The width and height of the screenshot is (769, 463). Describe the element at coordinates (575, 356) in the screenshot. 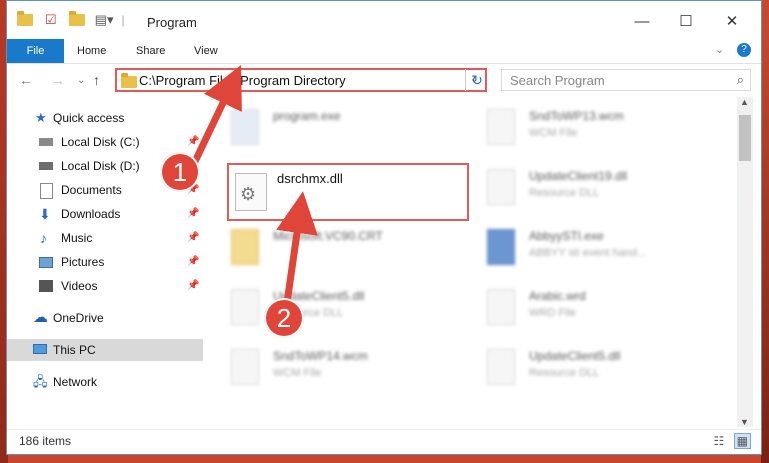

I see `file-name: UpdateClient5.dll` at that location.